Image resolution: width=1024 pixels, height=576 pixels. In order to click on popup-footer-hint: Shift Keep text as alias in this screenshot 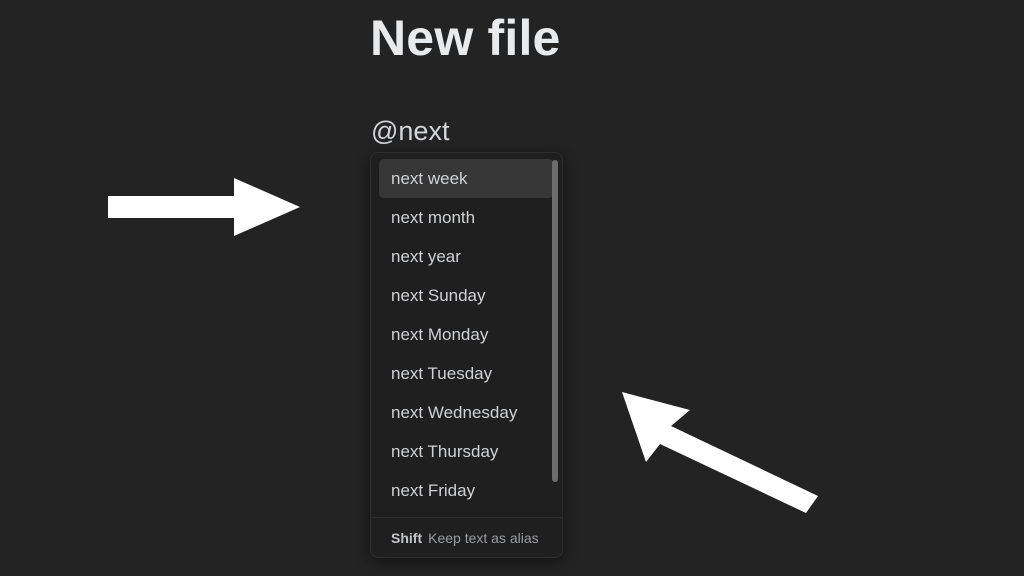, I will do `click(466, 537)`.